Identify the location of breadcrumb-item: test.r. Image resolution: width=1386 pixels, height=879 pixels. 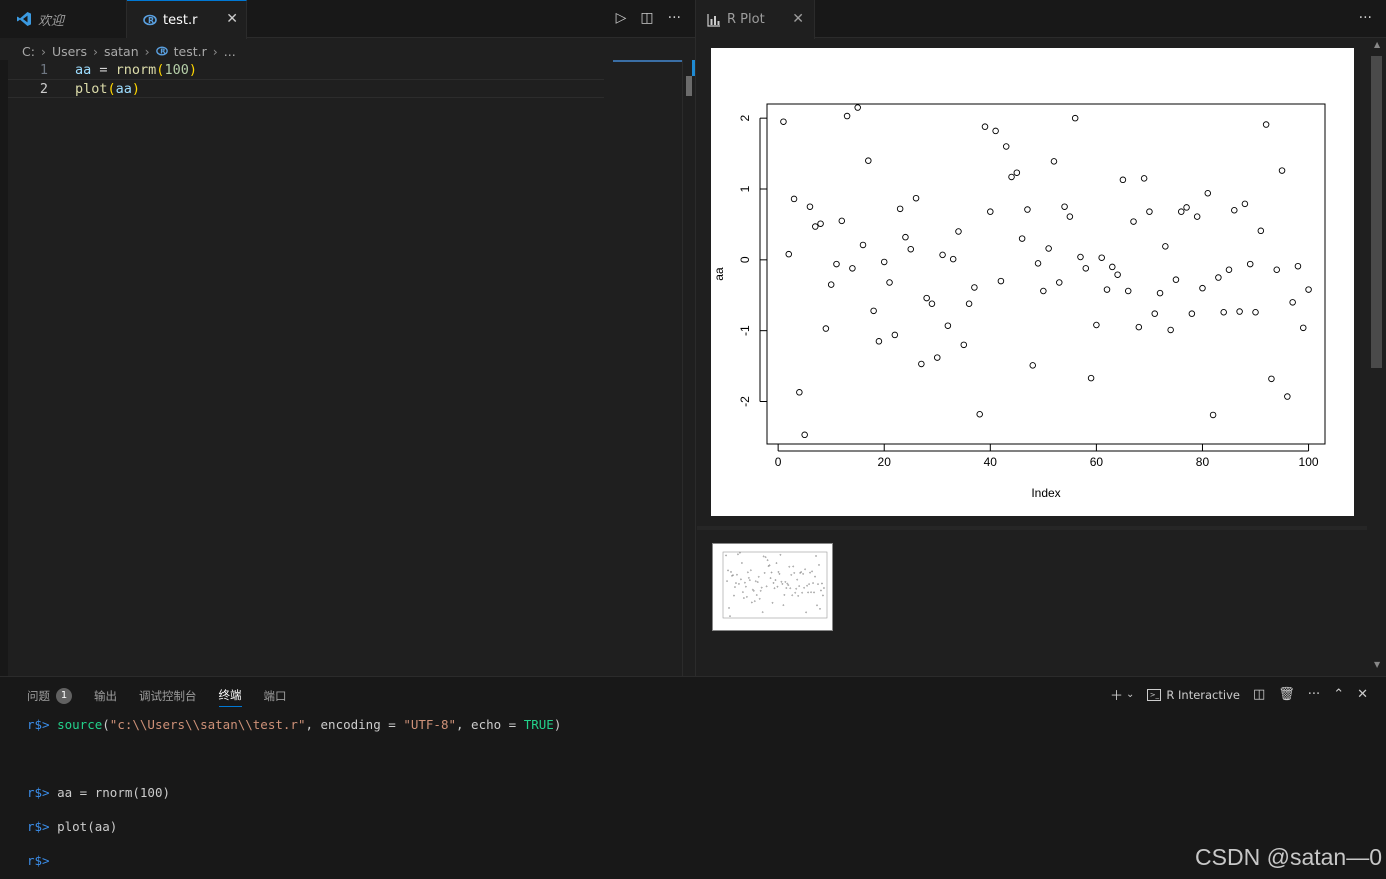
(190, 51).